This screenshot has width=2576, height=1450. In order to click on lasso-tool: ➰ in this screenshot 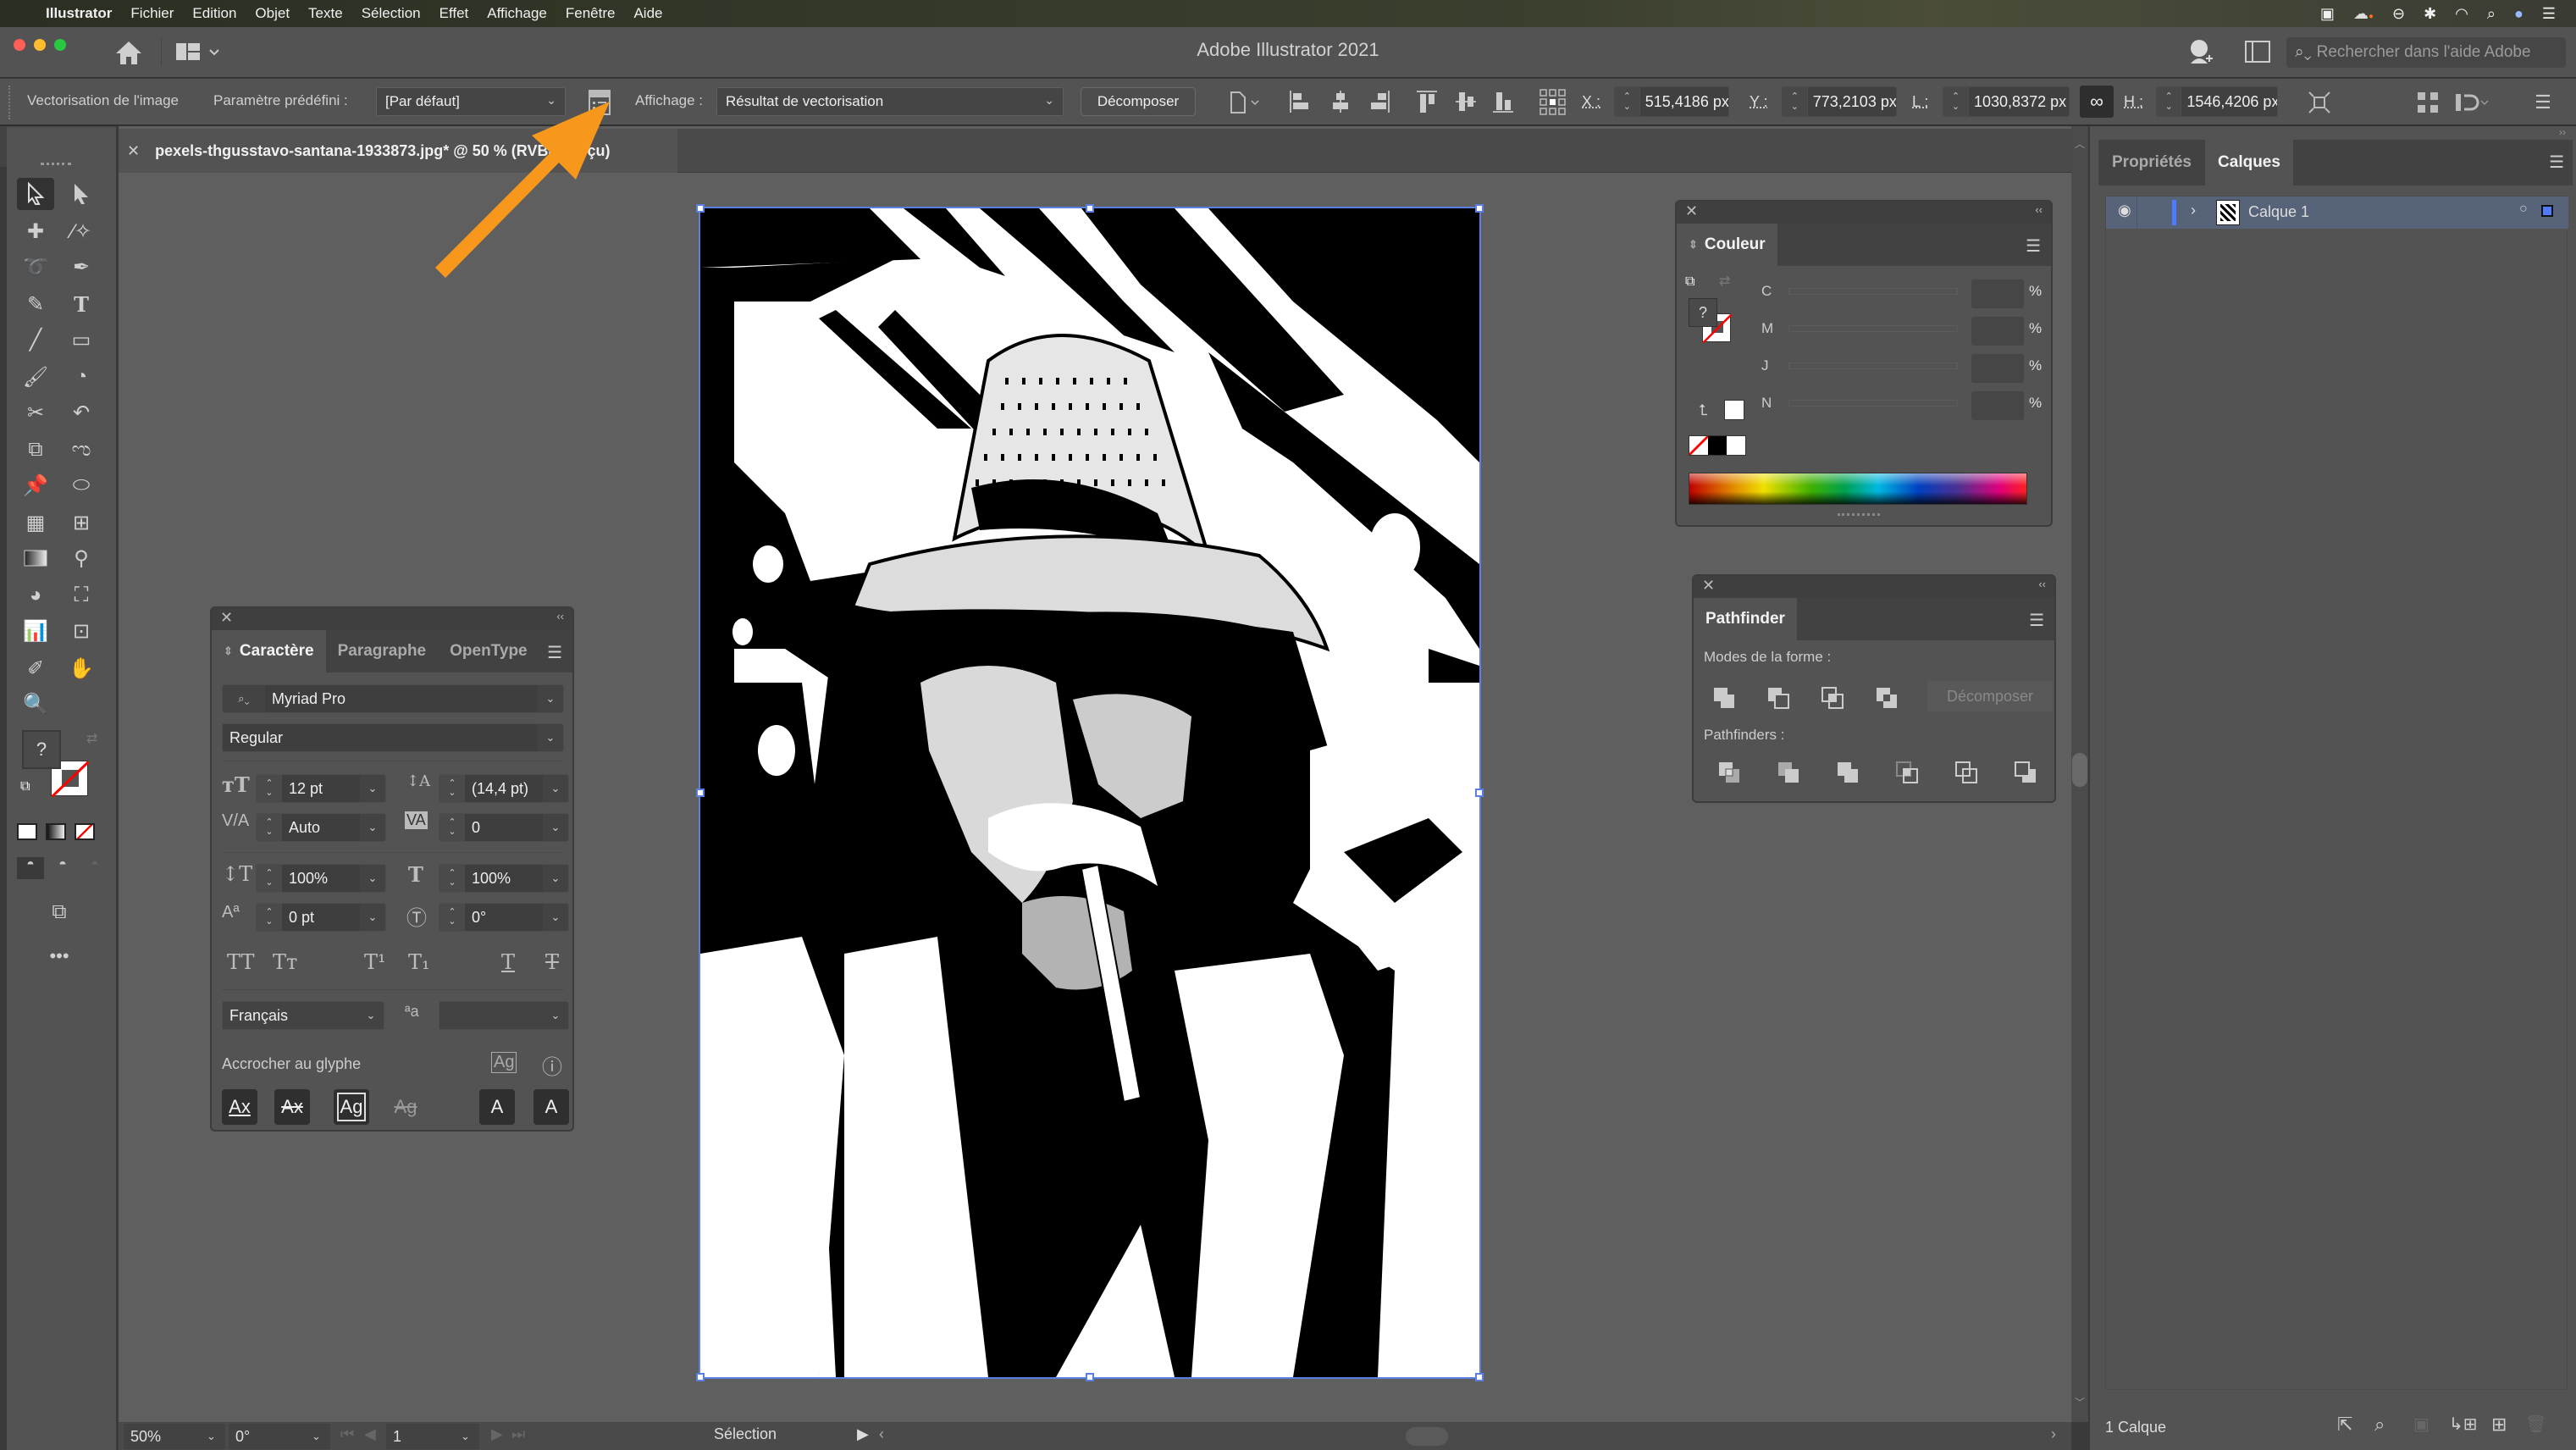, I will do `click(36, 267)`.